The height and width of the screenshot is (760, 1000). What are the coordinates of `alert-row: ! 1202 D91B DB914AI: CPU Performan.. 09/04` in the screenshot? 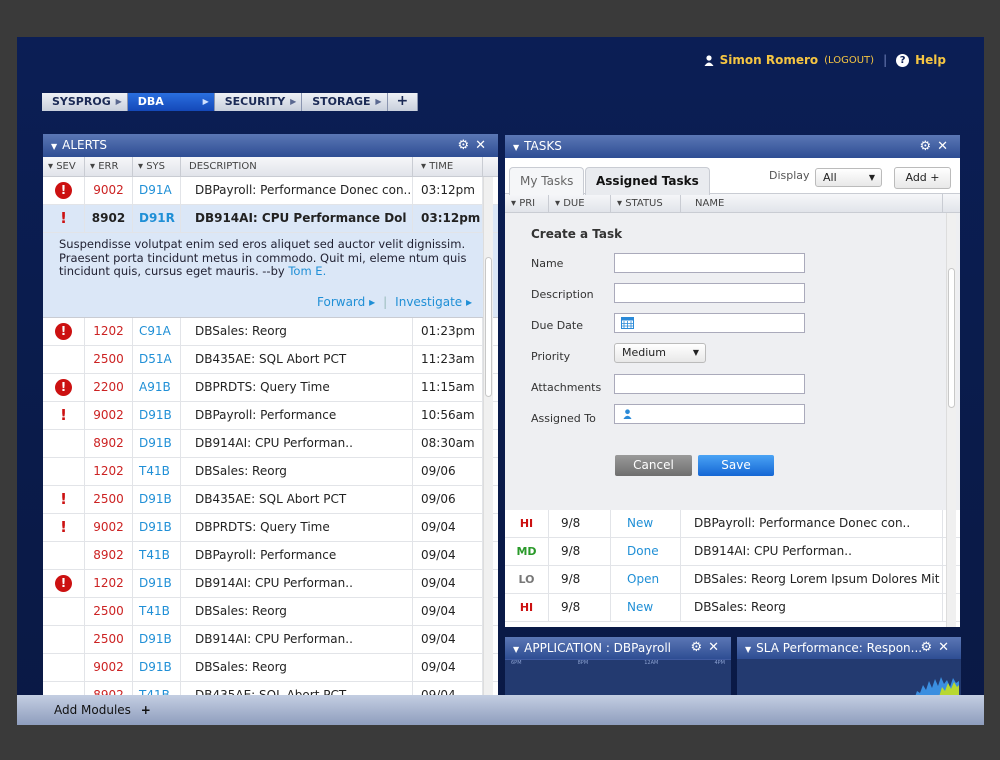 It's located at (270, 584).